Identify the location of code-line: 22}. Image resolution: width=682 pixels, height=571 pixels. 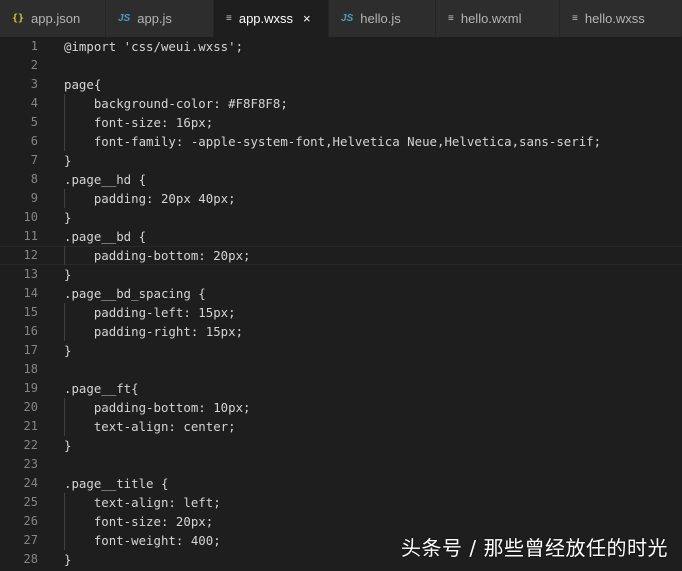
(341, 445).